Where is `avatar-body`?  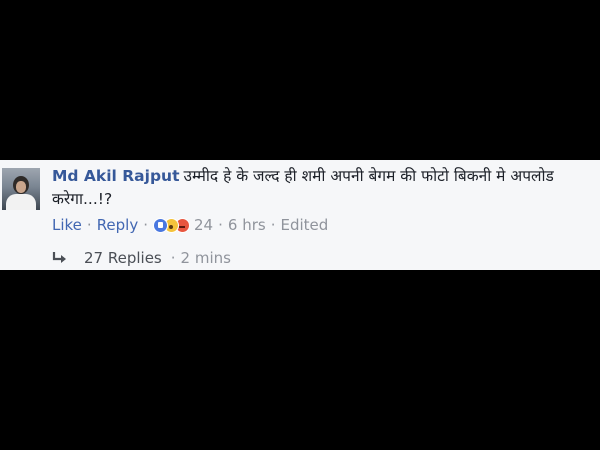 avatar-body is located at coordinates (21, 202).